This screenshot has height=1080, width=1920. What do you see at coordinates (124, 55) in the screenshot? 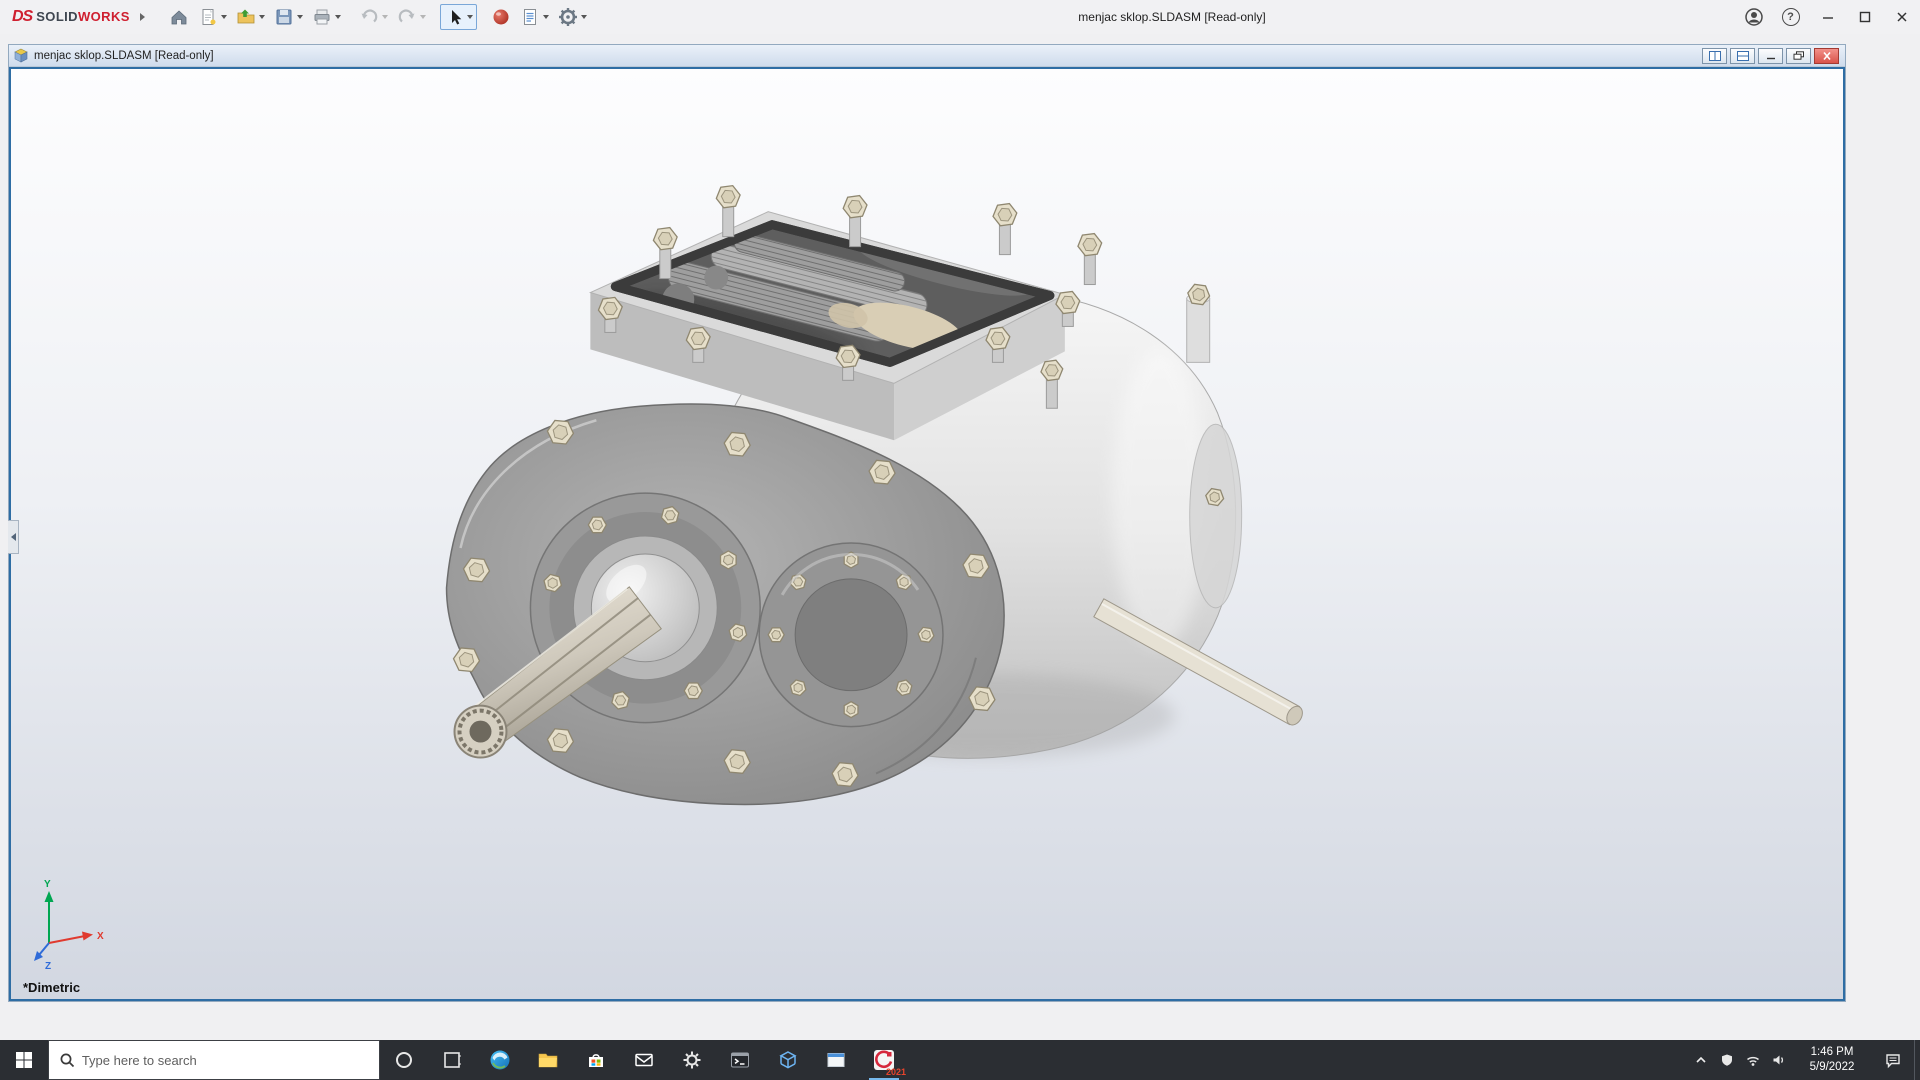
I see `document-title: menjac sklop.SLDASM [Read-only]` at bounding box center [124, 55].